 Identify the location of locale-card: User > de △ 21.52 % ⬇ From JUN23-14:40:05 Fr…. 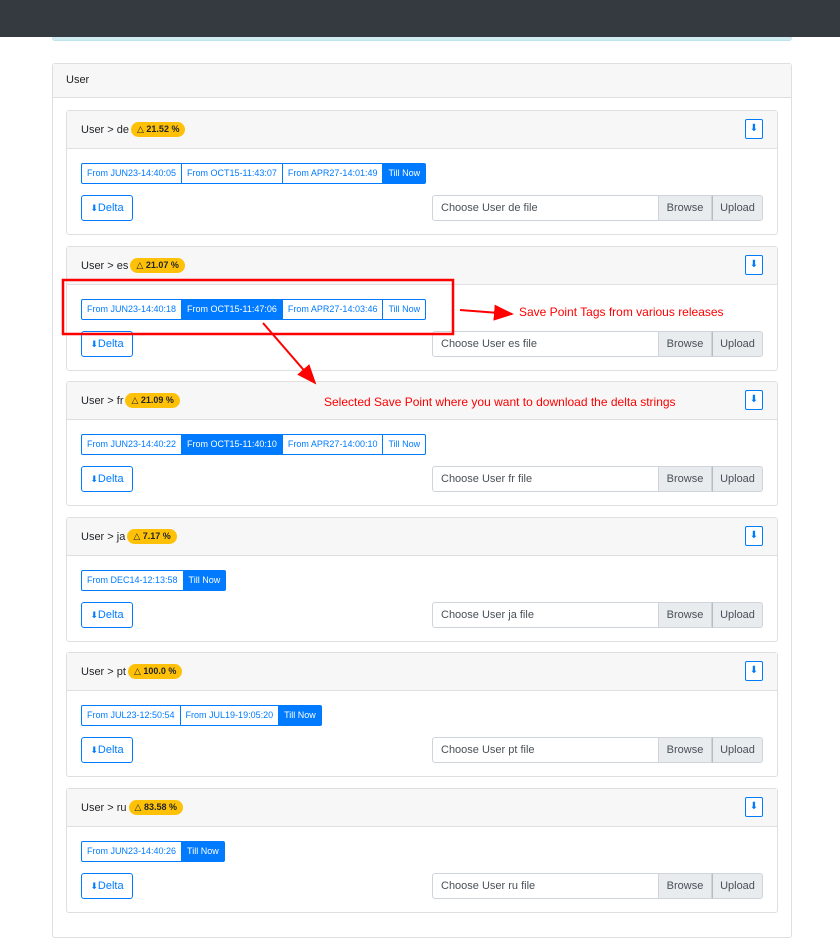
(422, 172).